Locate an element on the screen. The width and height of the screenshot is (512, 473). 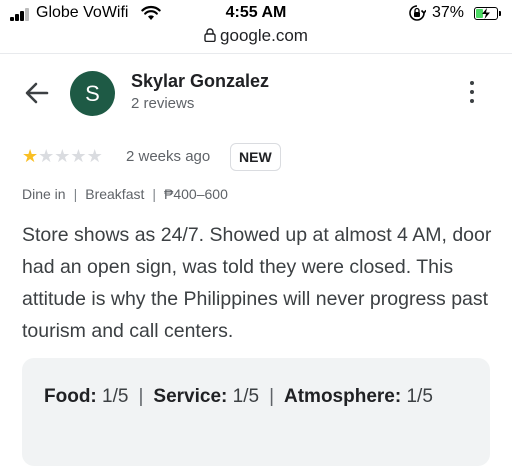
sub-ratings: Food: 1/5 | Service: 1/5 | Atmosphere: 1/5 is located at coordinates (259, 396).